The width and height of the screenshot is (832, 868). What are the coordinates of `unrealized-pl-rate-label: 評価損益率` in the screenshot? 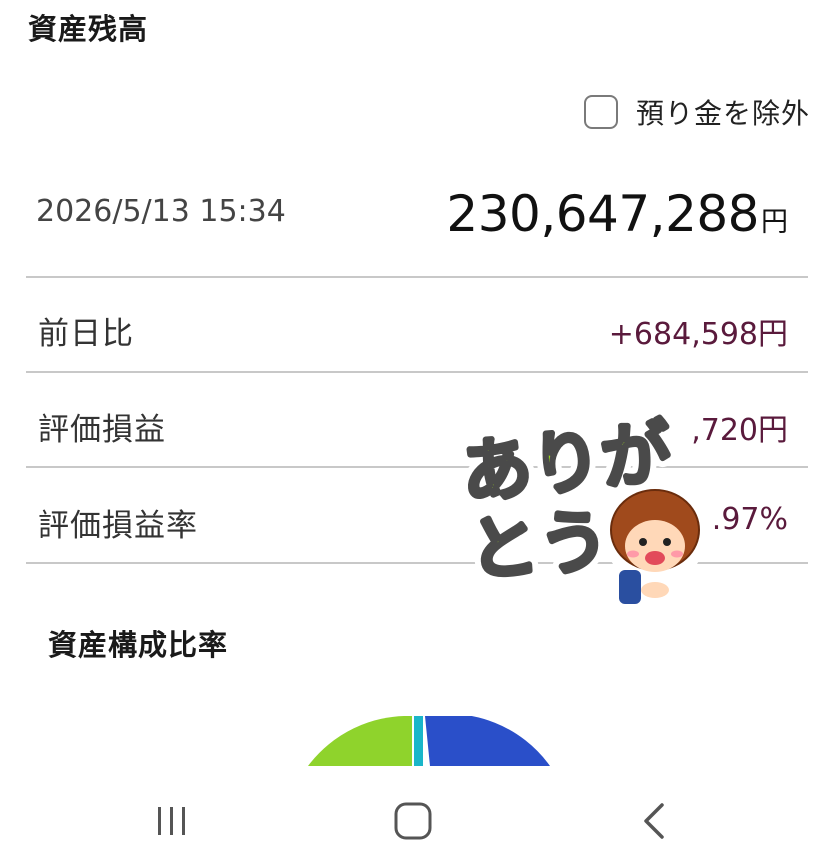 It's located at (118, 526).